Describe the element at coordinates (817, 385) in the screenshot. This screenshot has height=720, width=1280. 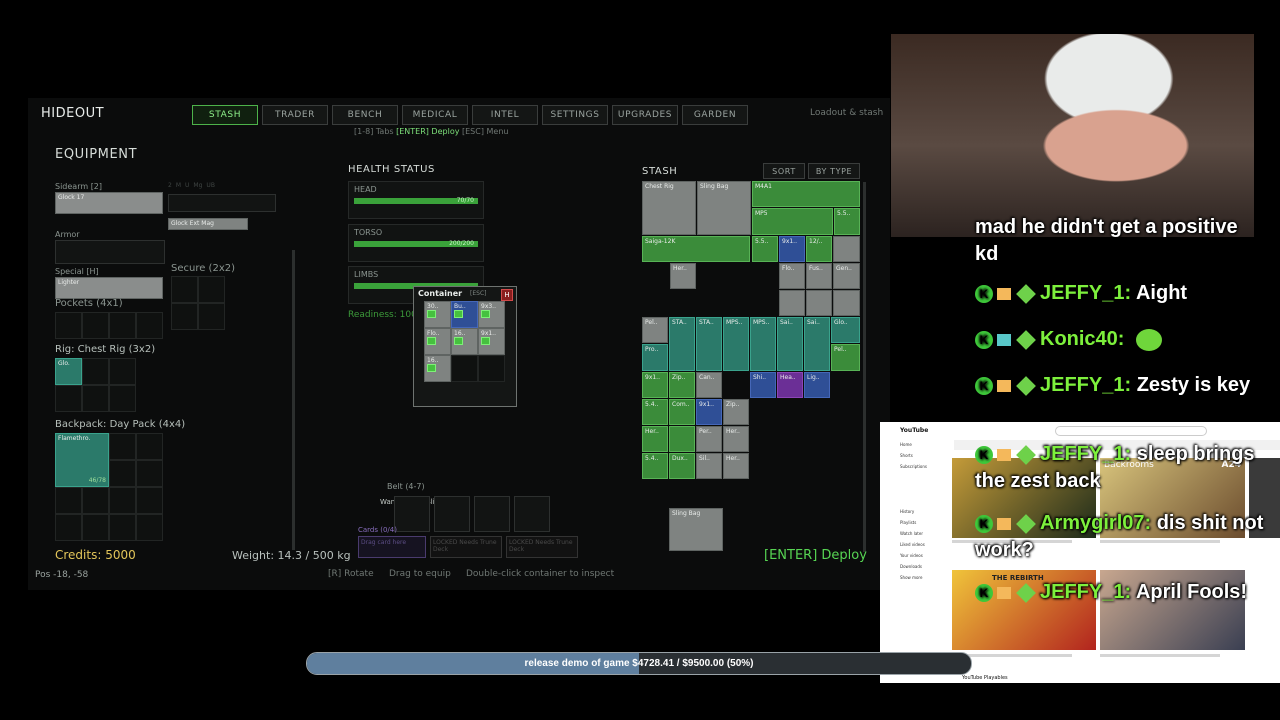
I see `stash-item: Lig..` at that location.